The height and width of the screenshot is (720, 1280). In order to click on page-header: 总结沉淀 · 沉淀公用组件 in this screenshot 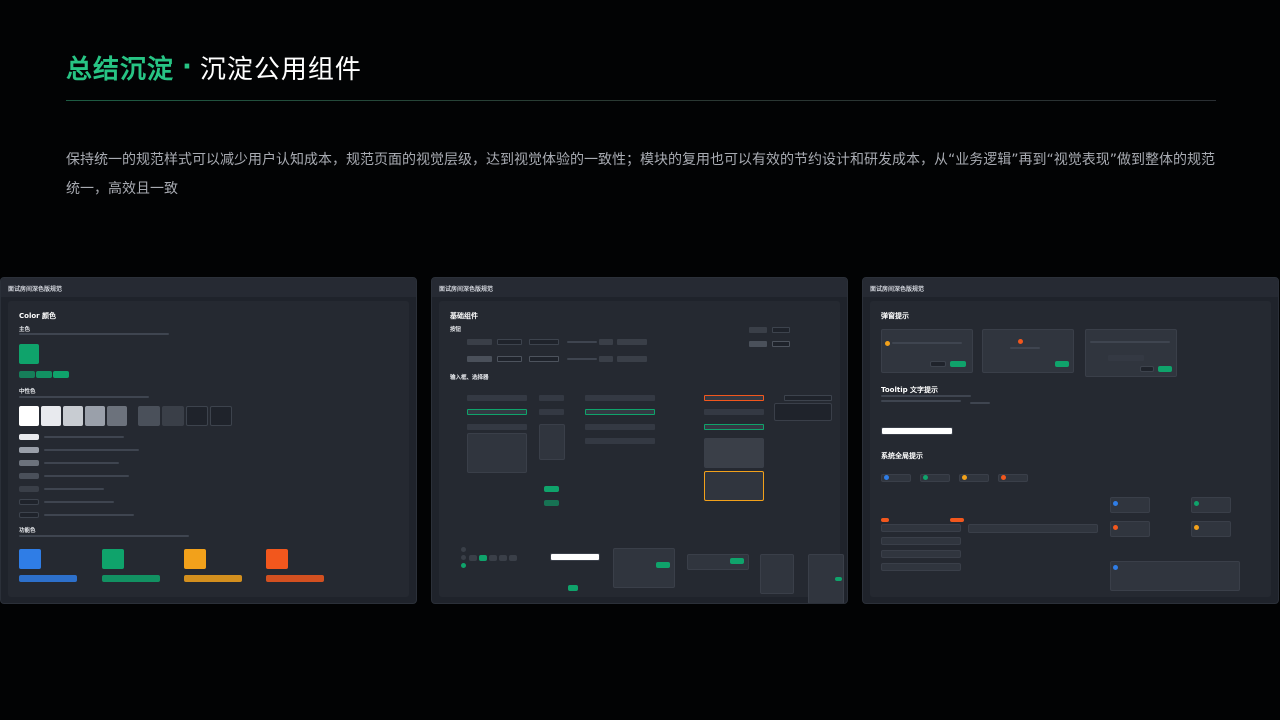, I will do `click(214, 67)`.